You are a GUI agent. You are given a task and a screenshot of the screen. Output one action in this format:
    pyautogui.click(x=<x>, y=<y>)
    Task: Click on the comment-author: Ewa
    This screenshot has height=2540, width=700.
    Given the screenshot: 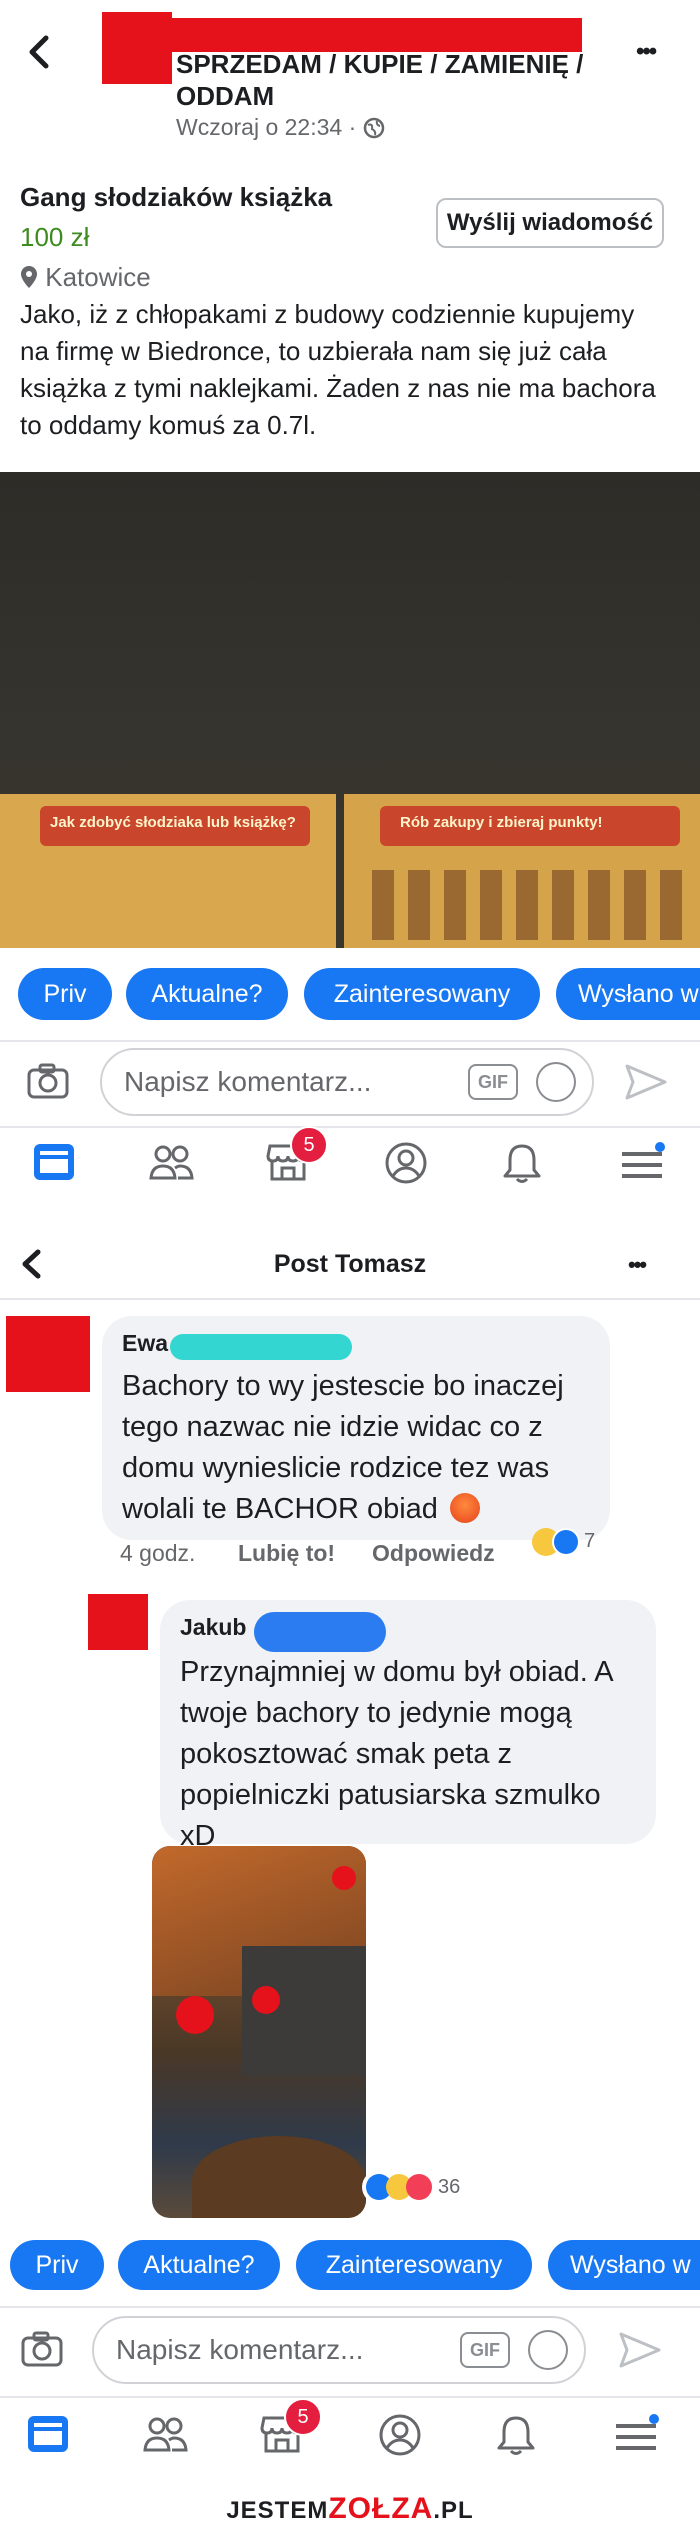 What is the action you would take?
    pyautogui.click(x=145, y=1343)
    